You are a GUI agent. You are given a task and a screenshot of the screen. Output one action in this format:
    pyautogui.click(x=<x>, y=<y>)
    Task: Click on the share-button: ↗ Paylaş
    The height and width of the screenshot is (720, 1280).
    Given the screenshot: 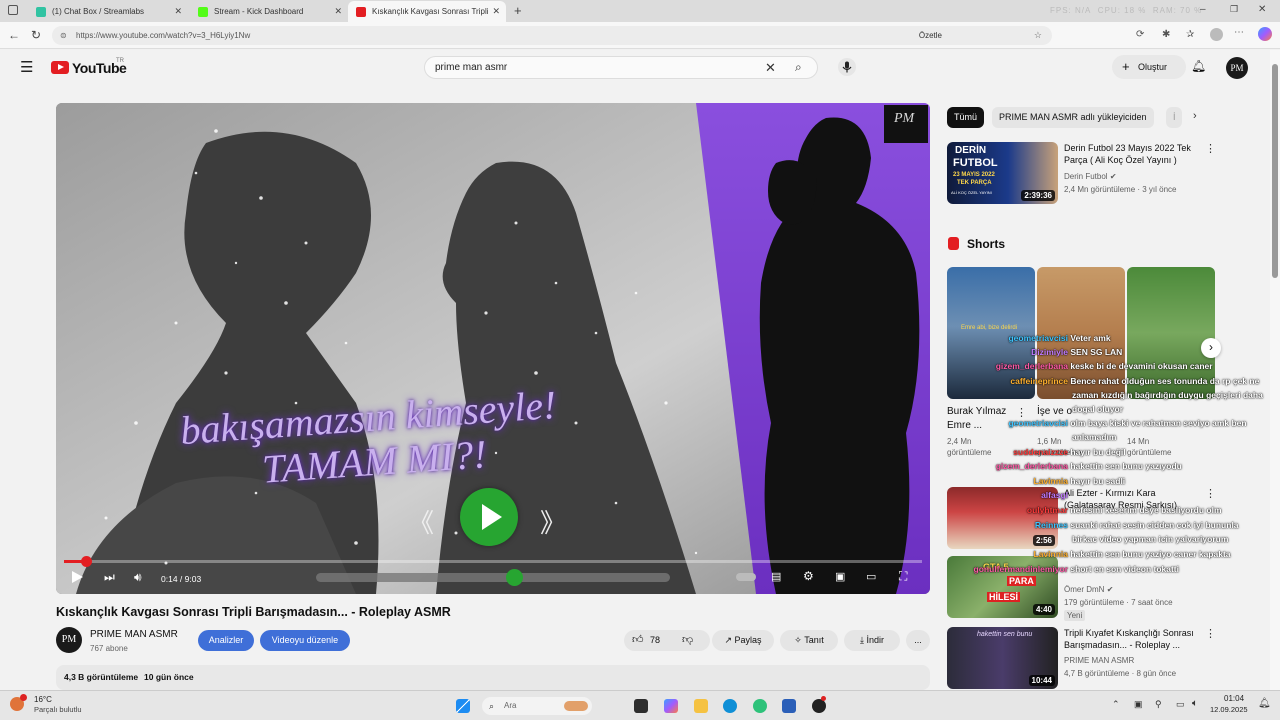 What is the action you would take?
    pyautogui.click(x=743, y=640)
    